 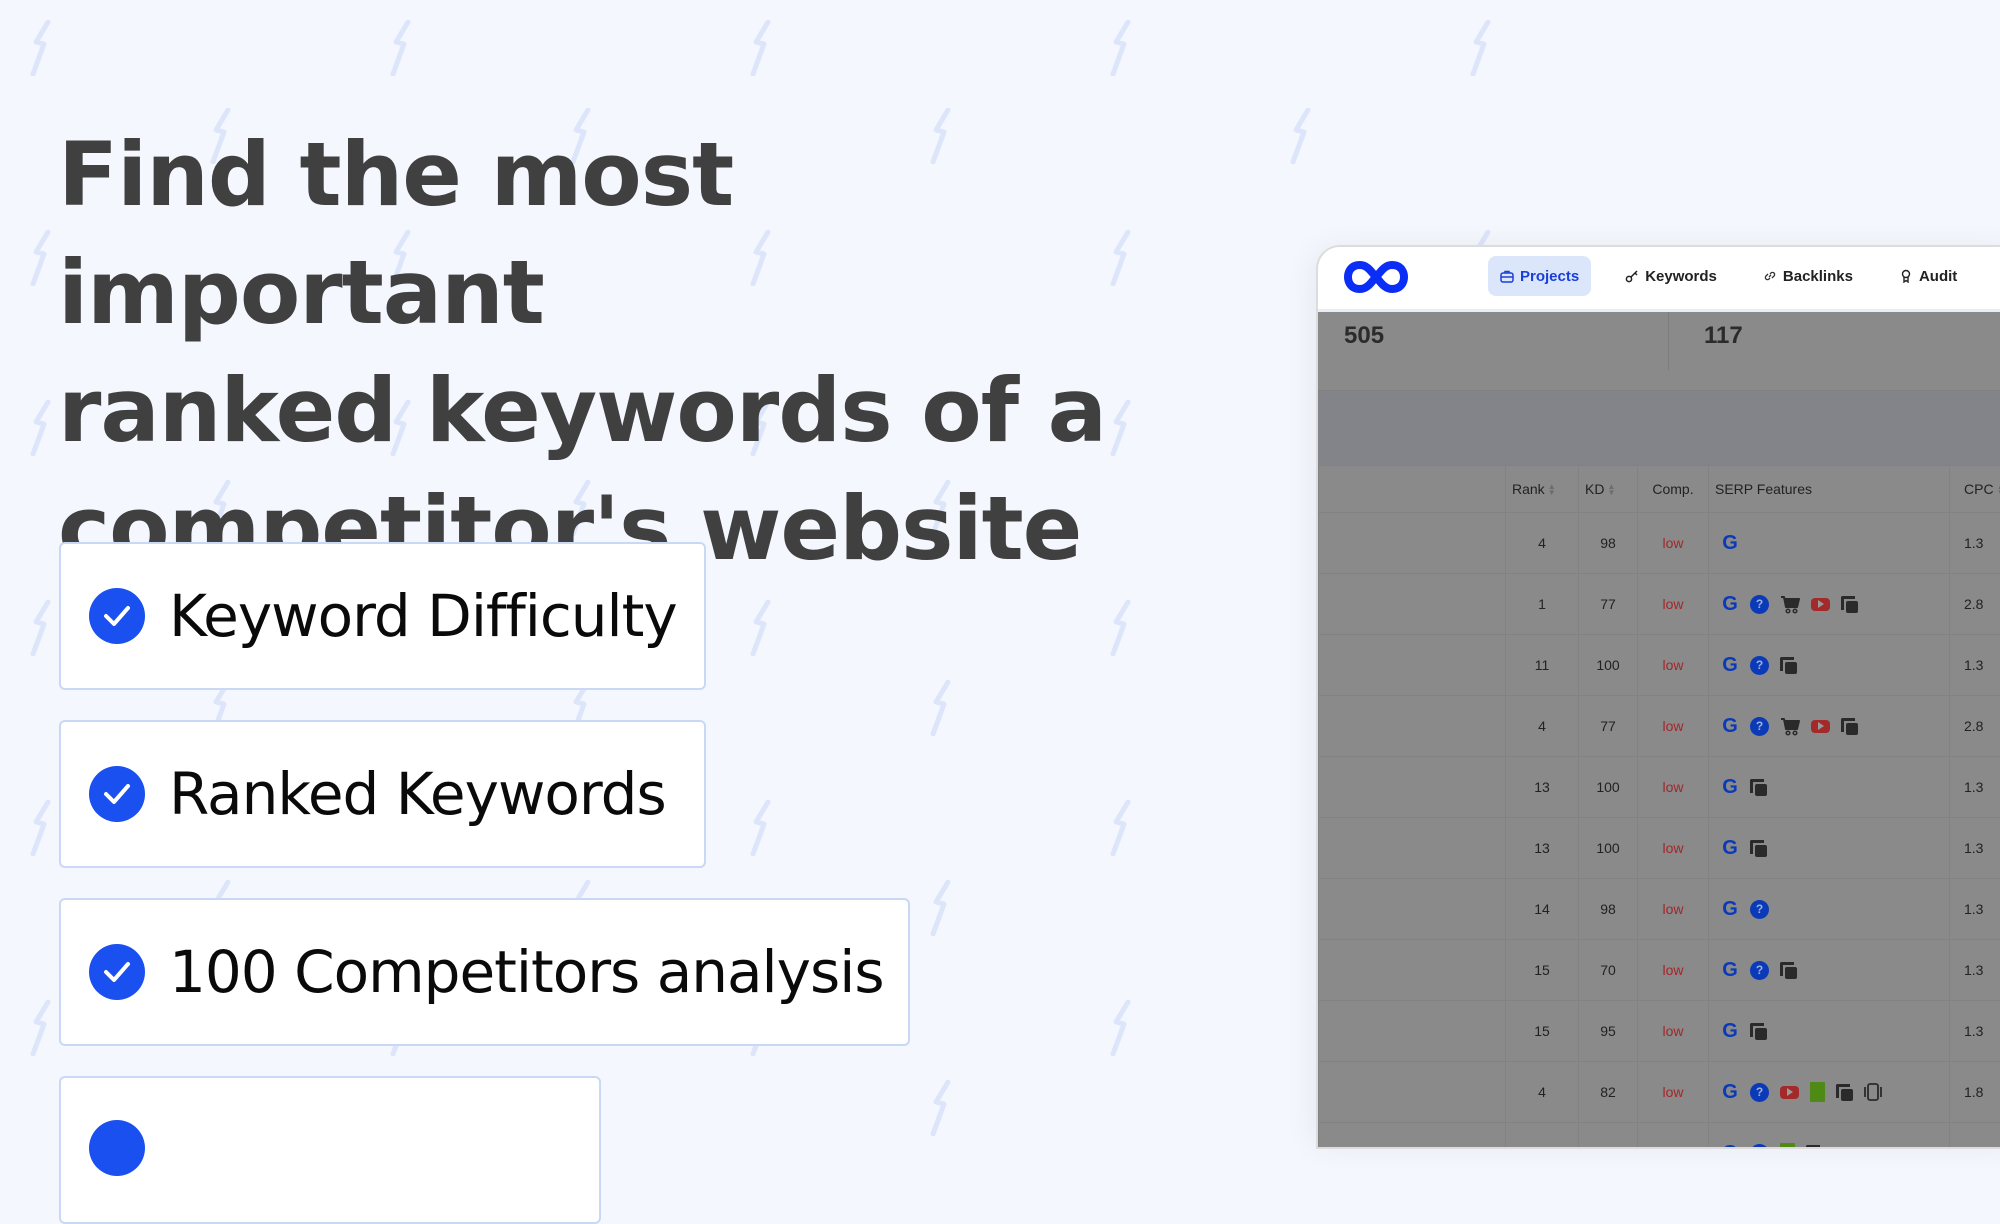 What do you see at coordinates (1829, 489) in the screenshot?
I see `col-serp-features: SERP Features` at bounding box center [1829, 489].